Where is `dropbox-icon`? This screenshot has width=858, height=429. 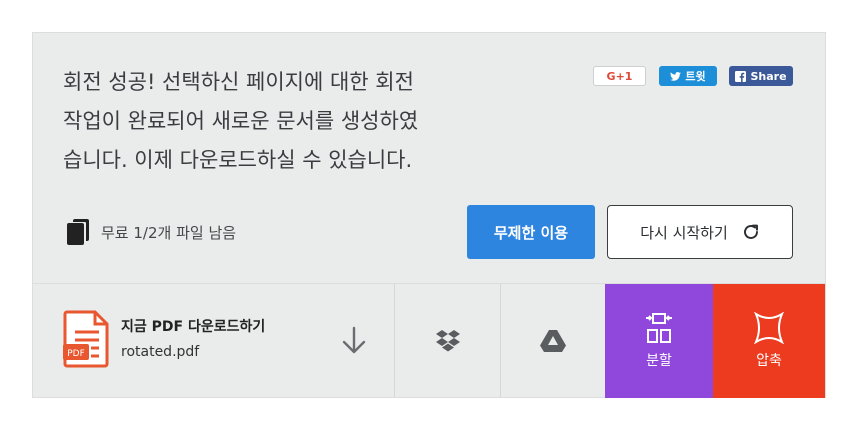 dropbox-icon is located at coordinates (447, 341).